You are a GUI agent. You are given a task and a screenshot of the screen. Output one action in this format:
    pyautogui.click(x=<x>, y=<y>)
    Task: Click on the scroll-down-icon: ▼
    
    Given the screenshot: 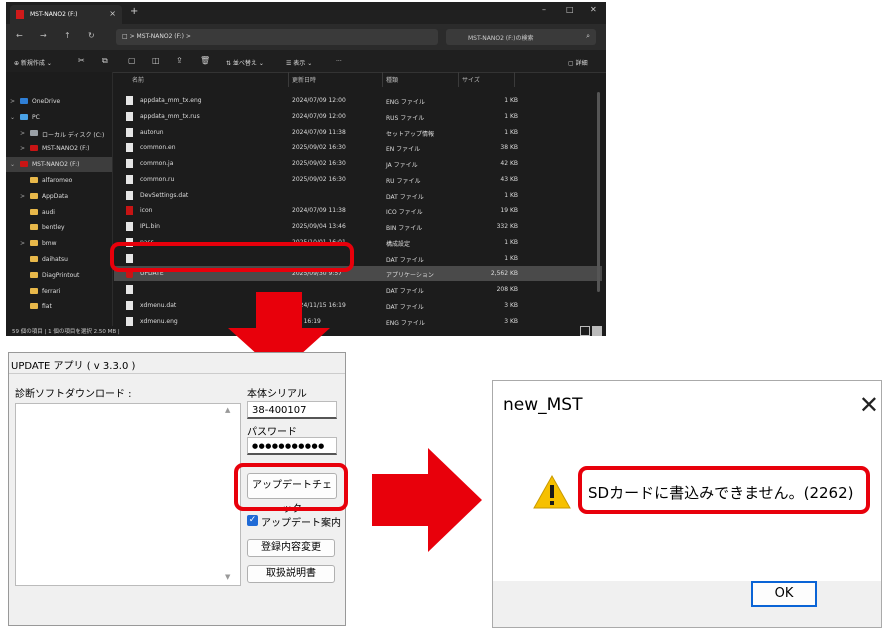 What is the action you would take?
    pyautogui.click(x=227, y=577)
    